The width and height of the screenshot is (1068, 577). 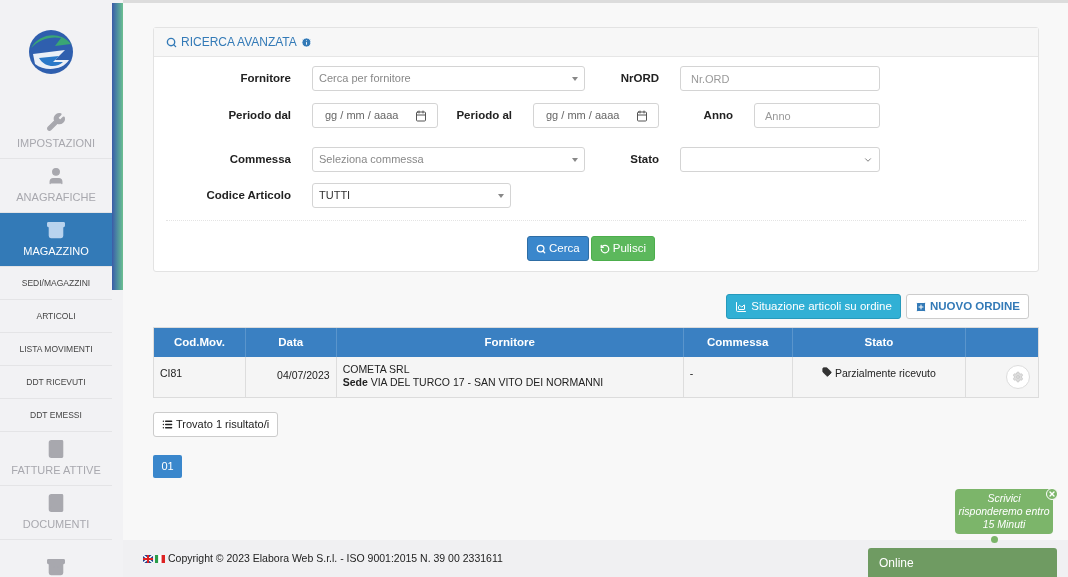 What do you see at coordinates (303, 375) in the screenshot?
I see `table-cell: 04/07/2023` at bounding box center [303, 375].